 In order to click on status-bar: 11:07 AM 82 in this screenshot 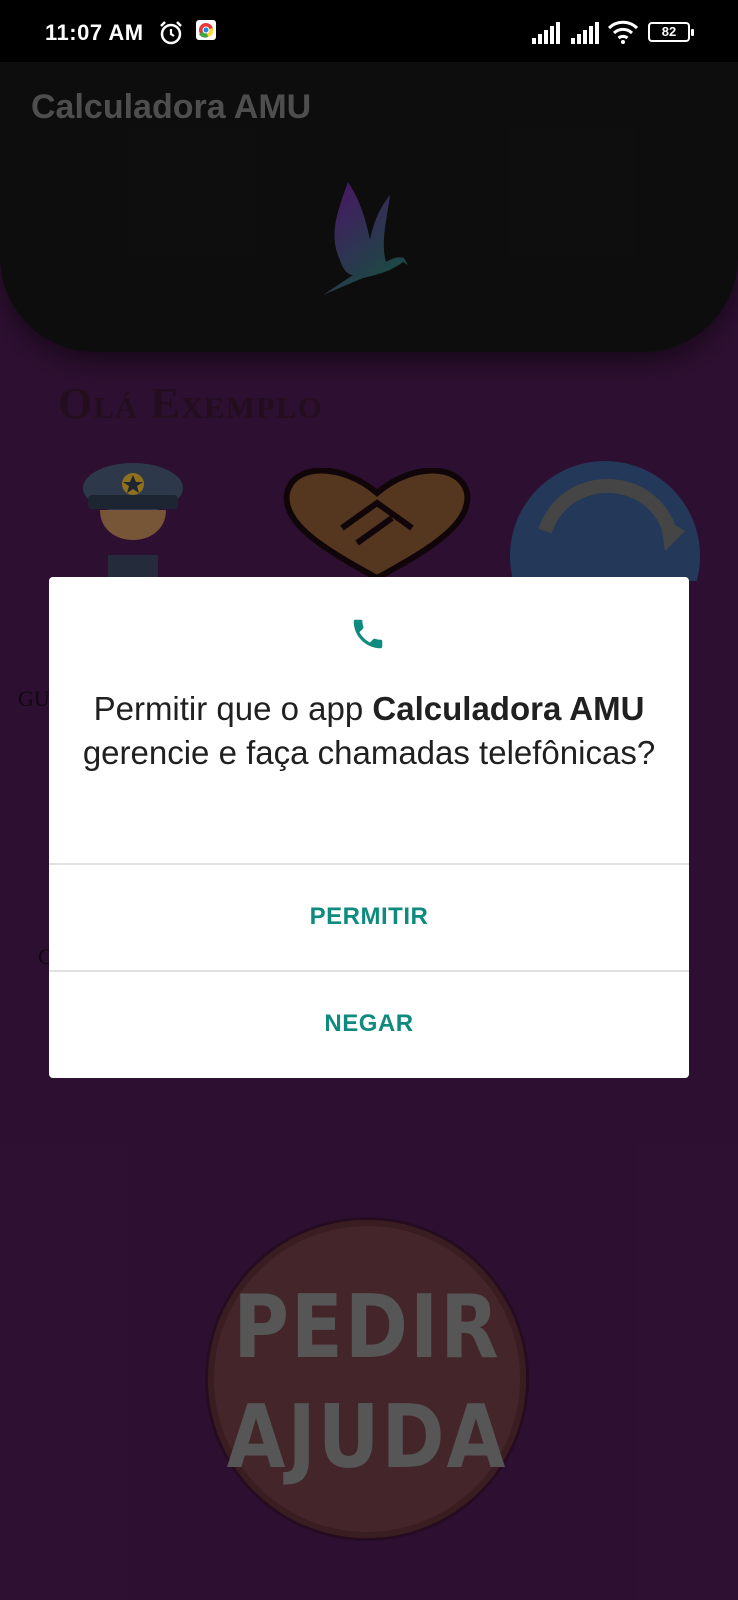, I will do `click(369, 31)`.